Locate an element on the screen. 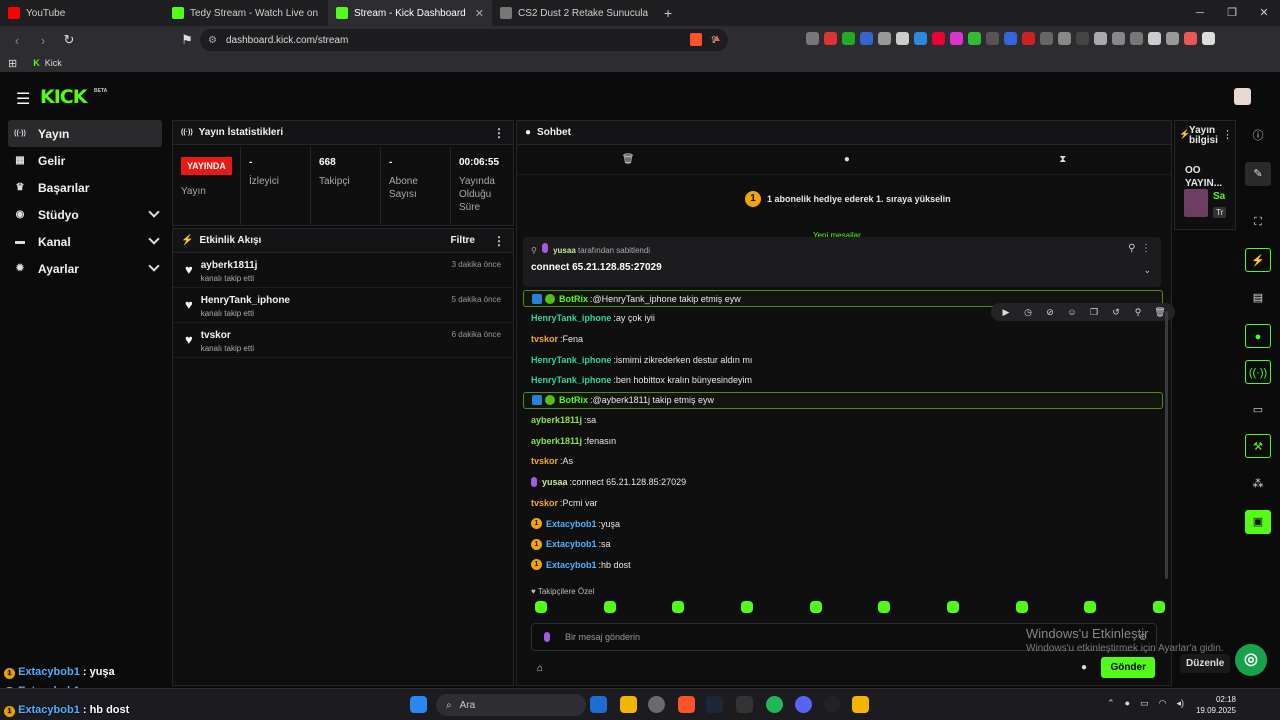 The height and width of the screenshot is (720, 1280). lightning-icon: ⚡ is located at coordinates (1258, 260).